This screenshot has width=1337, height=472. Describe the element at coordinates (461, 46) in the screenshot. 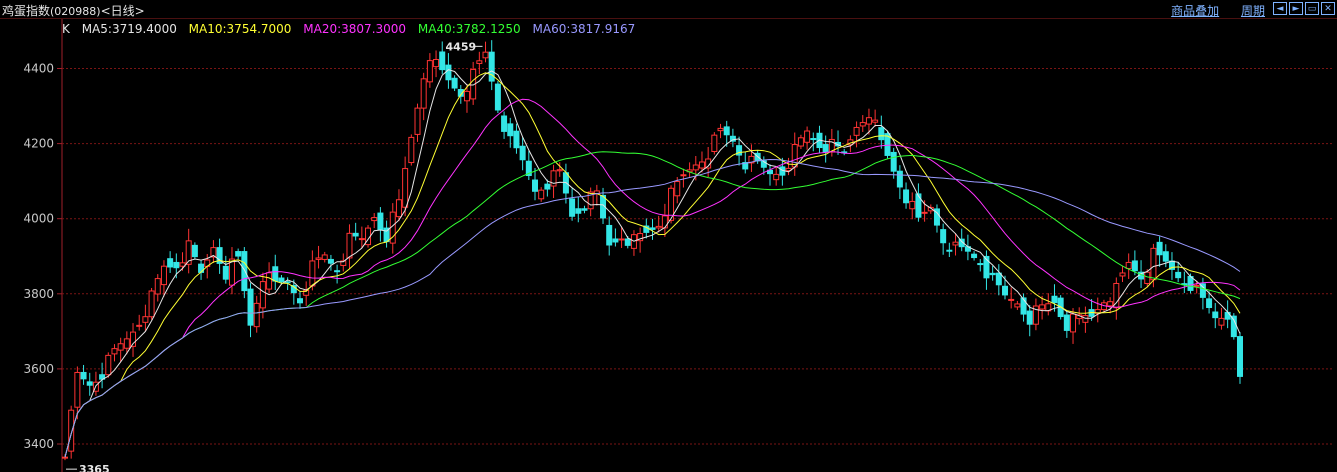

I see `high-annotation: 4459` at that location.